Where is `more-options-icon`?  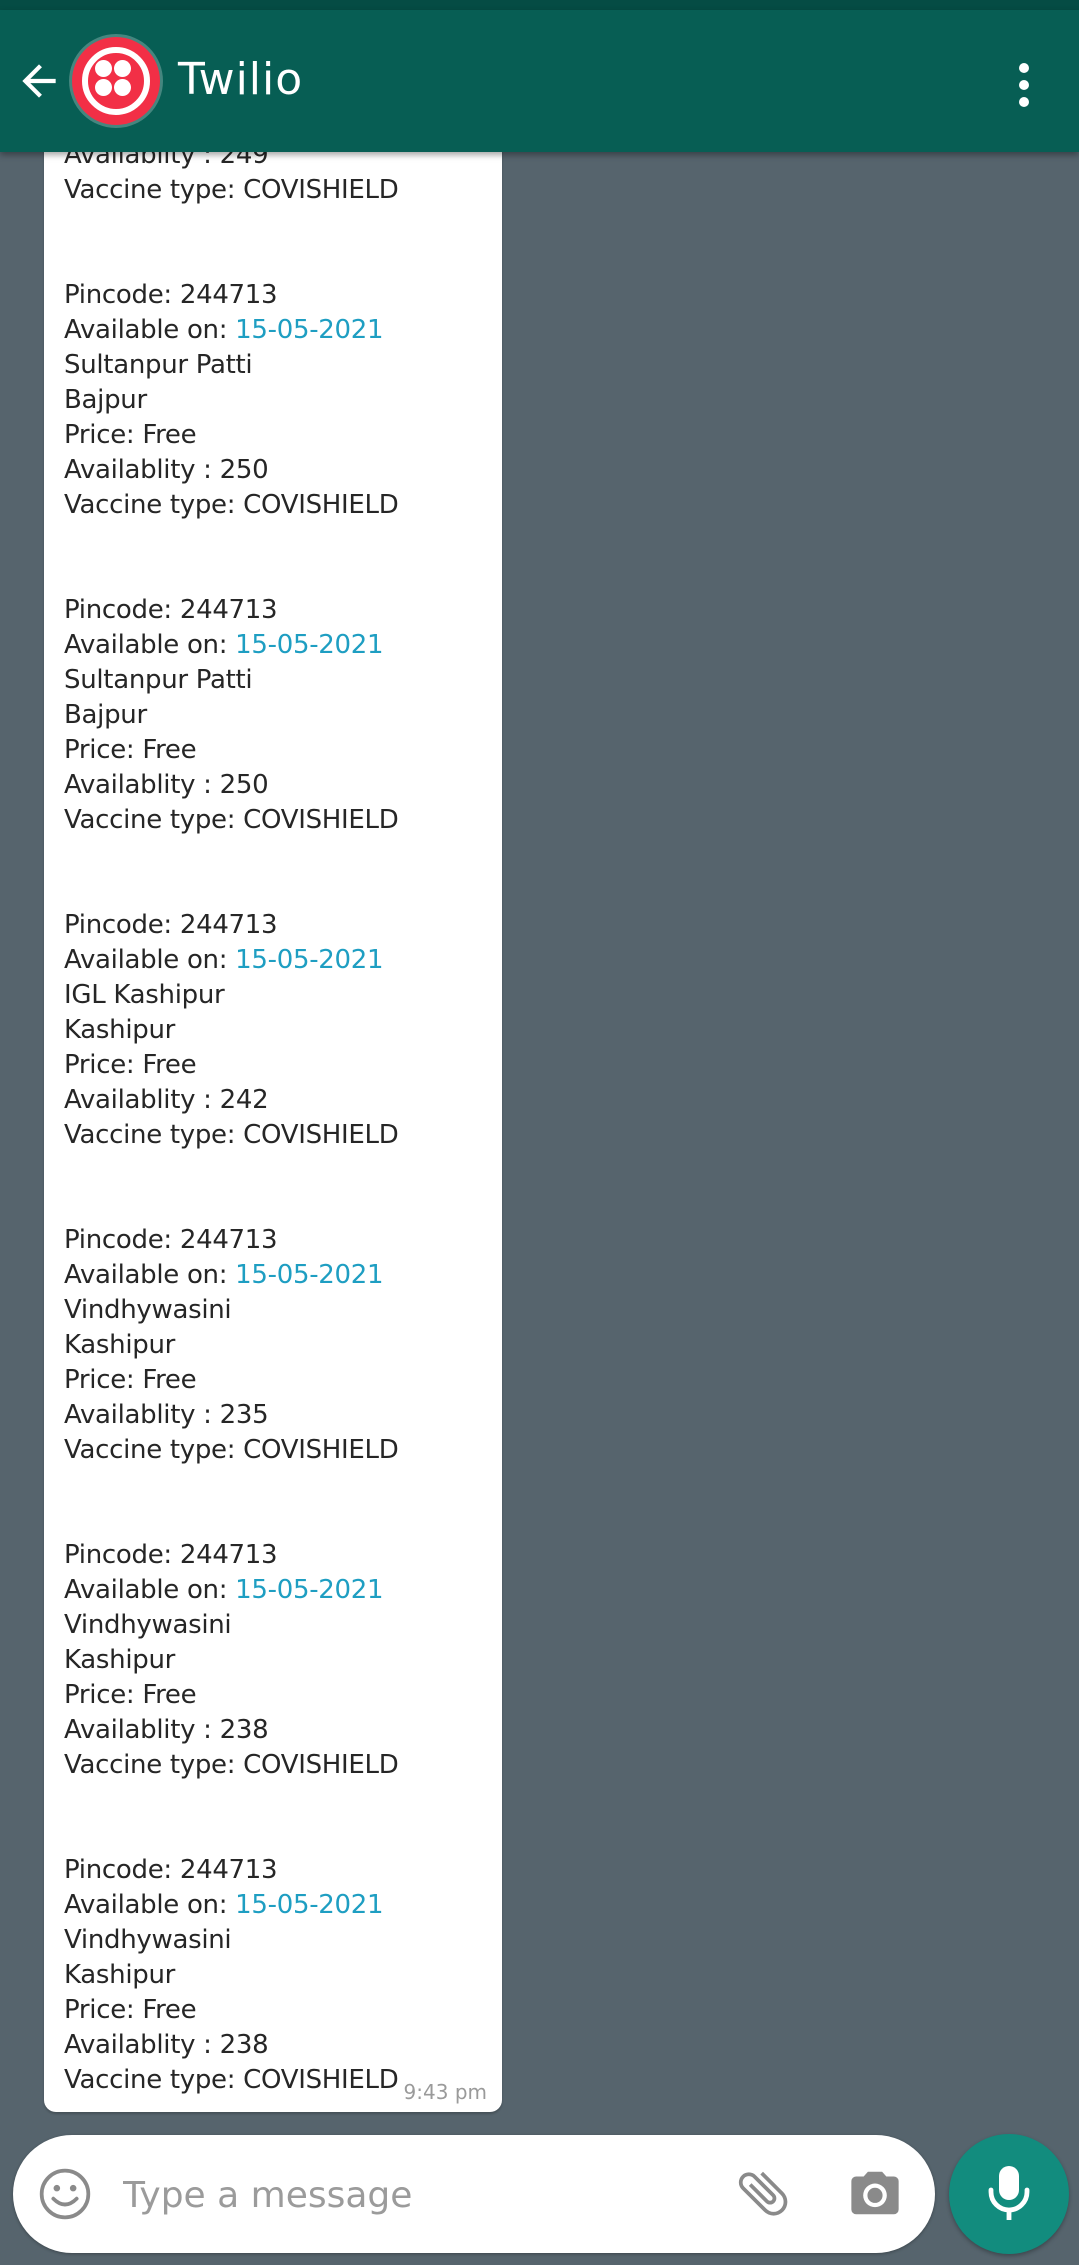 more-options-icon is located at coordinates (1024, 88).